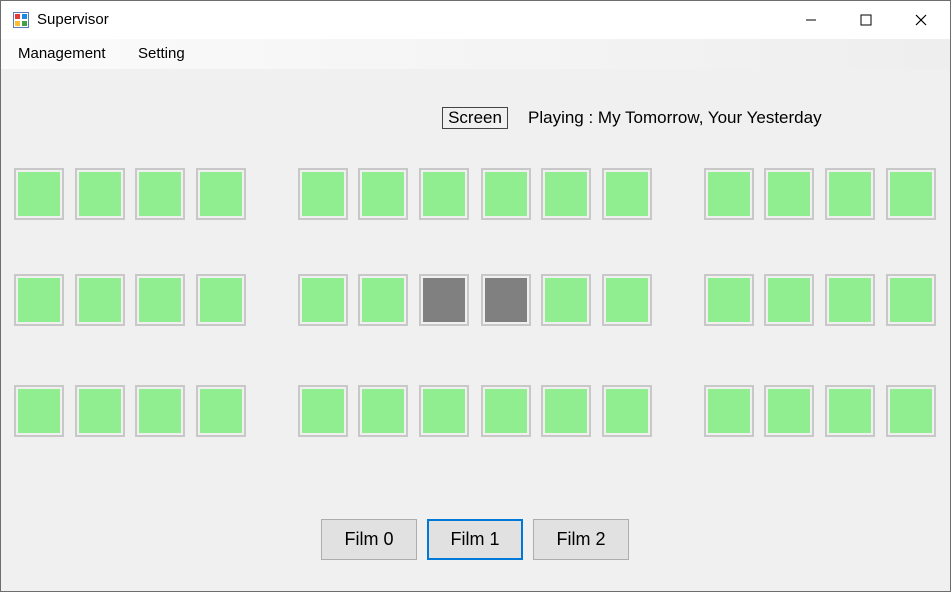 Image resolution: width=951 pixels, height=592 pixels. I want to click on seat-r1-c6, so click(383, 194).